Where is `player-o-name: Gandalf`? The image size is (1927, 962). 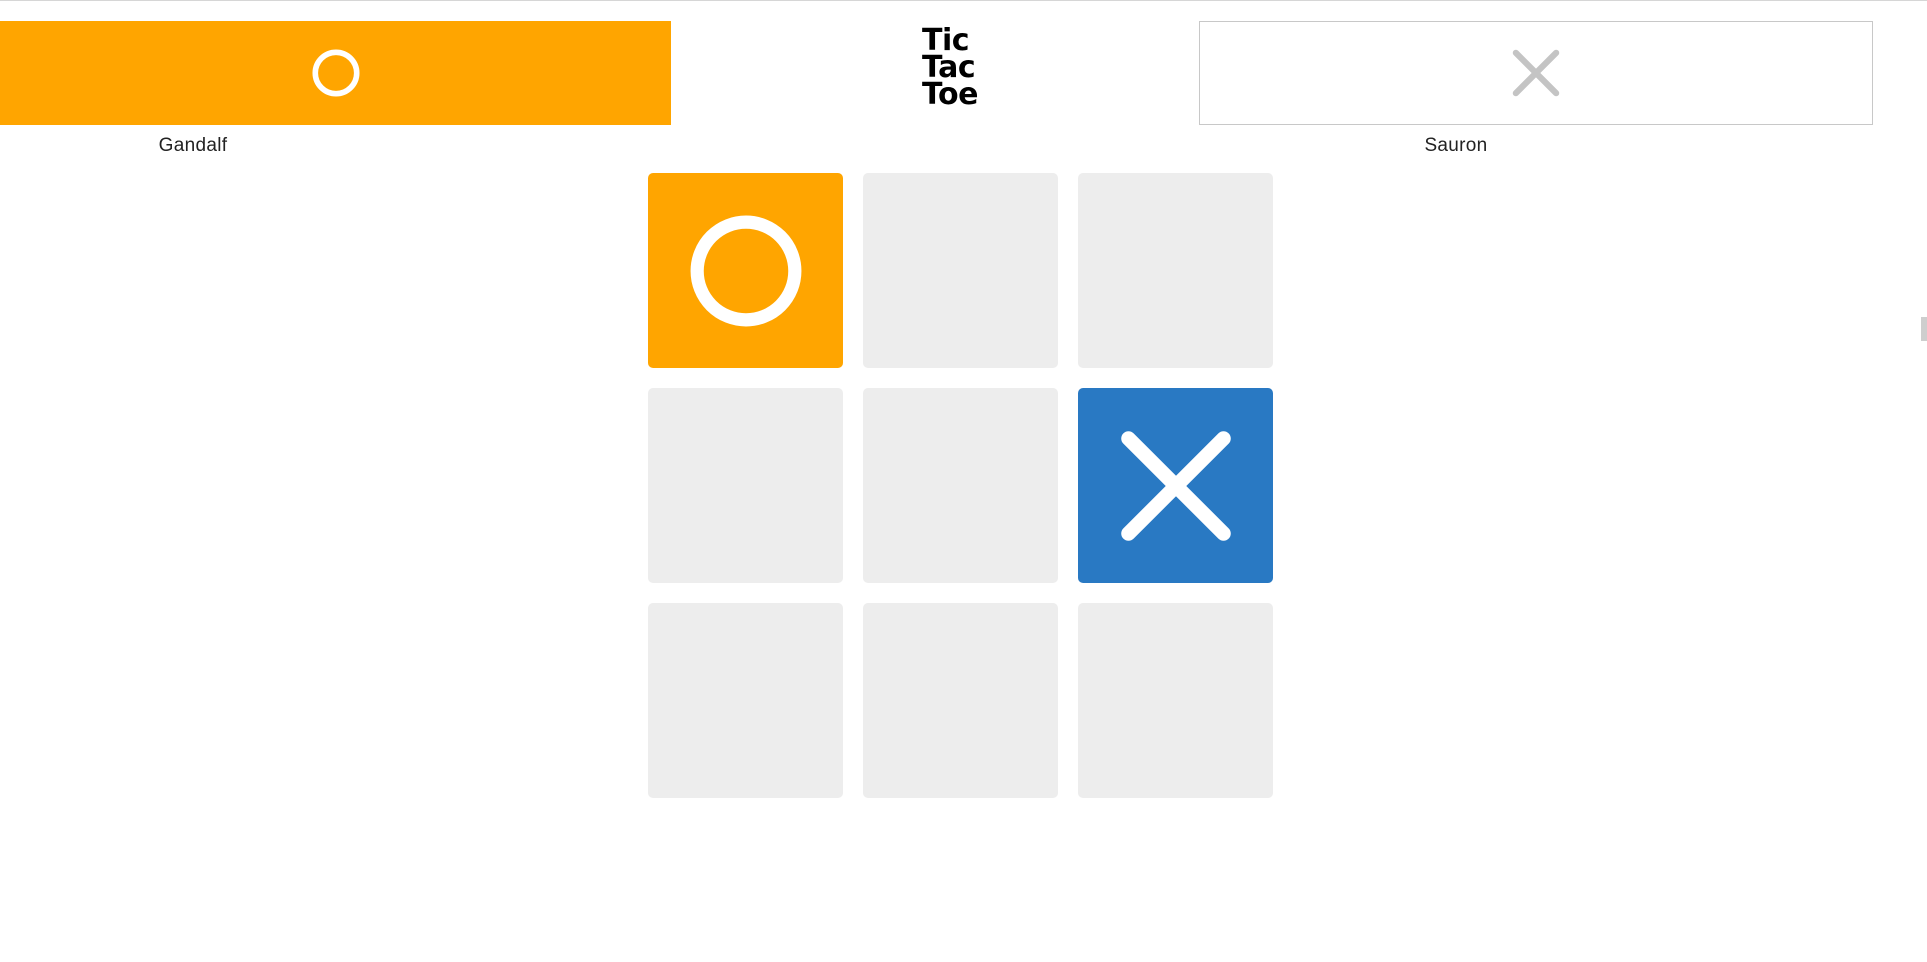 player-o-name: Gandalf is located at coordinates (193, 145).